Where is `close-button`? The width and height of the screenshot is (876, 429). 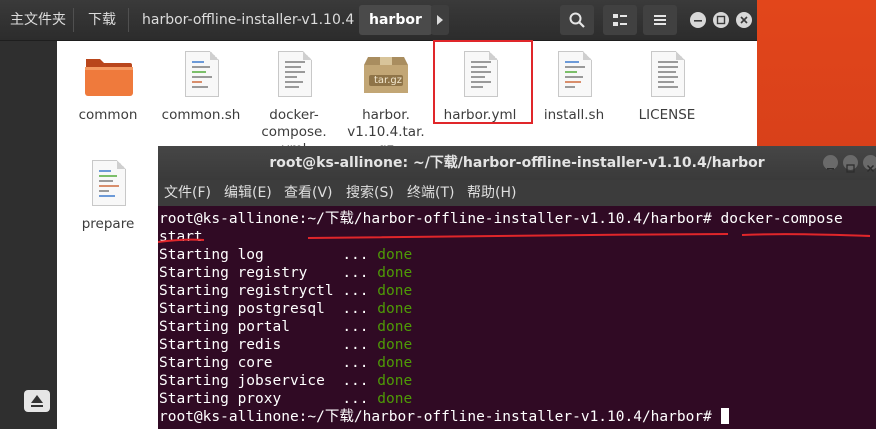
close-button is located at coordinates (744, 20).